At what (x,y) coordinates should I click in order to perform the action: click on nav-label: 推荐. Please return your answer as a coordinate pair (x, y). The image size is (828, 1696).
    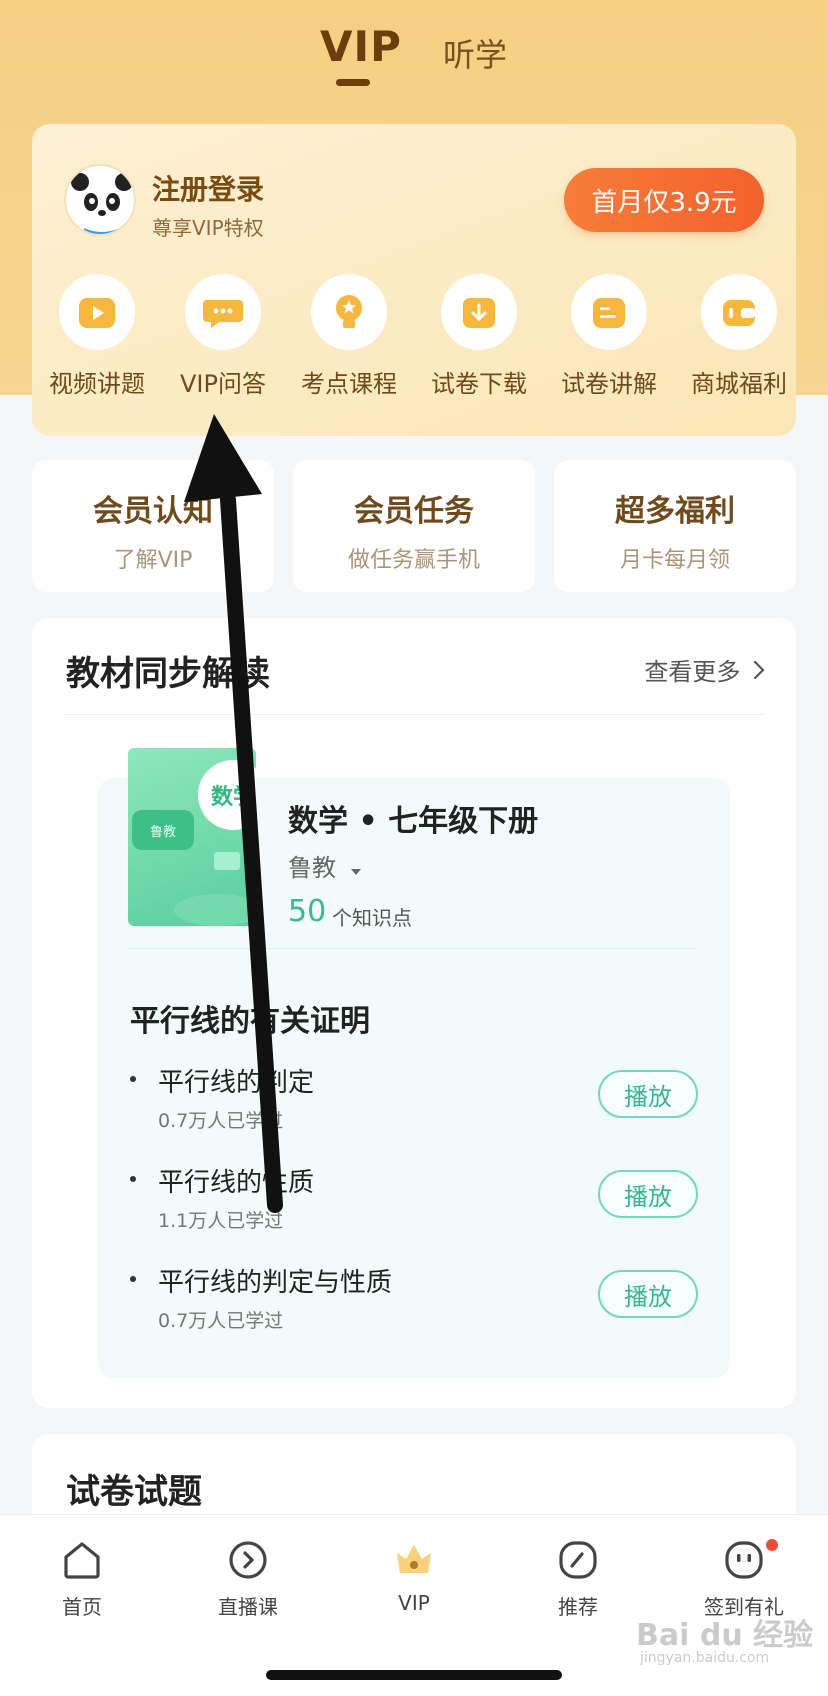
    Looking at the image, I should click on (578, 1607).